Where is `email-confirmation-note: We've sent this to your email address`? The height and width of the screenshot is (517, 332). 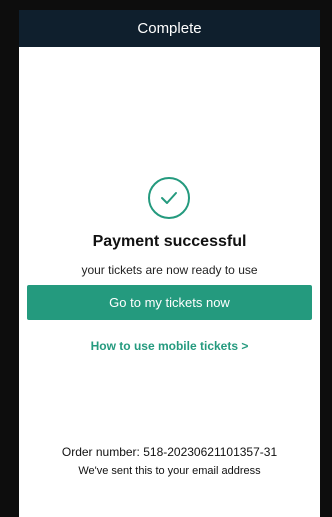 email-confirmation-note: We've sent this to your email address is located at coordinates (169, 471).